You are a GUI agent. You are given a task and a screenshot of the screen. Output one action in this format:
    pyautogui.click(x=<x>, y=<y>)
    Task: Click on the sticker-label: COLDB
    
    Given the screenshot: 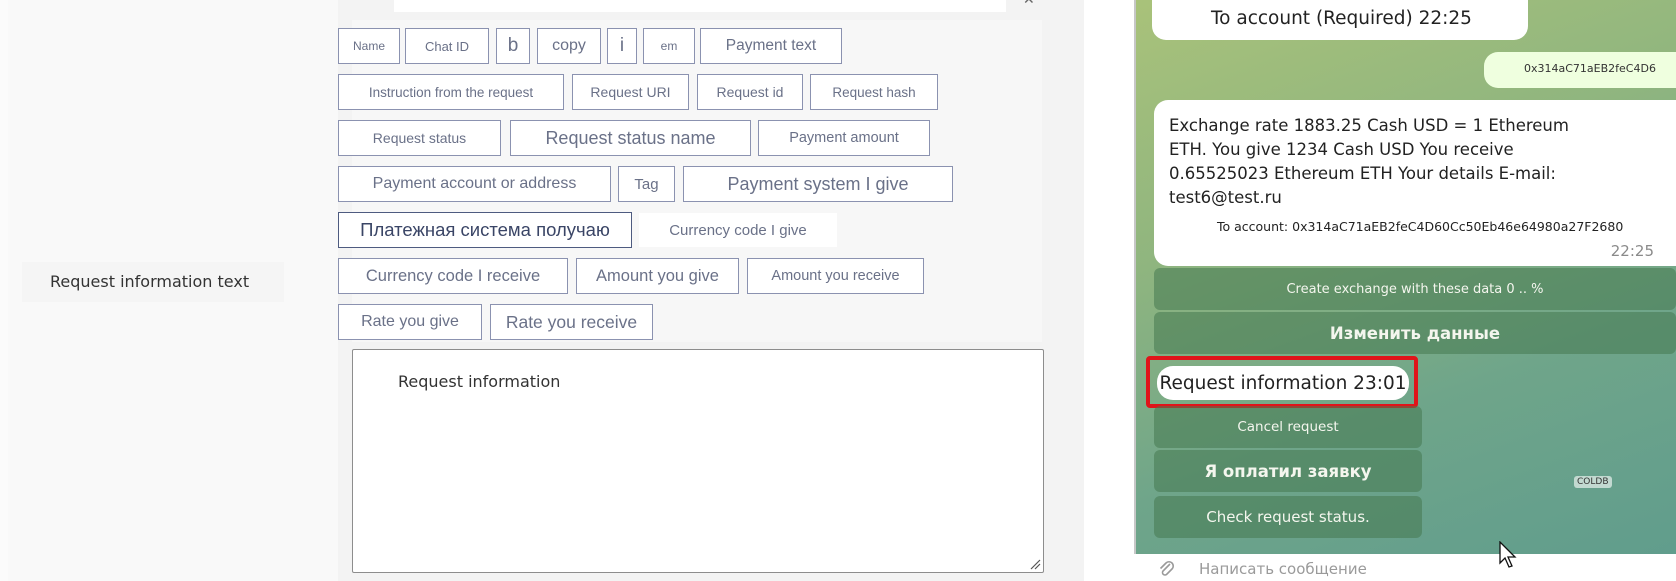 What is the action you would take?
    pyautogui.click(x=1593, y=482)
    